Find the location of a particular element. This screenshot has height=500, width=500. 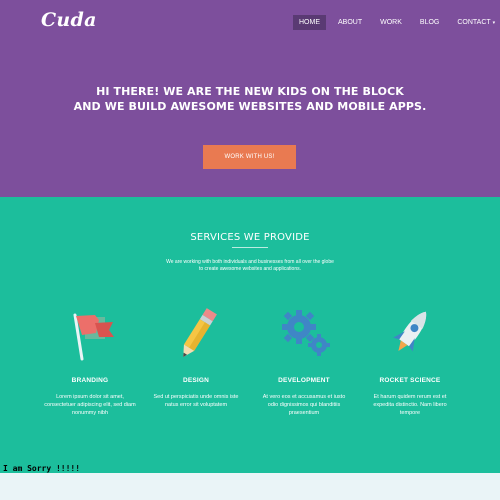

pencil-icon is located at coordinates (196, 333).